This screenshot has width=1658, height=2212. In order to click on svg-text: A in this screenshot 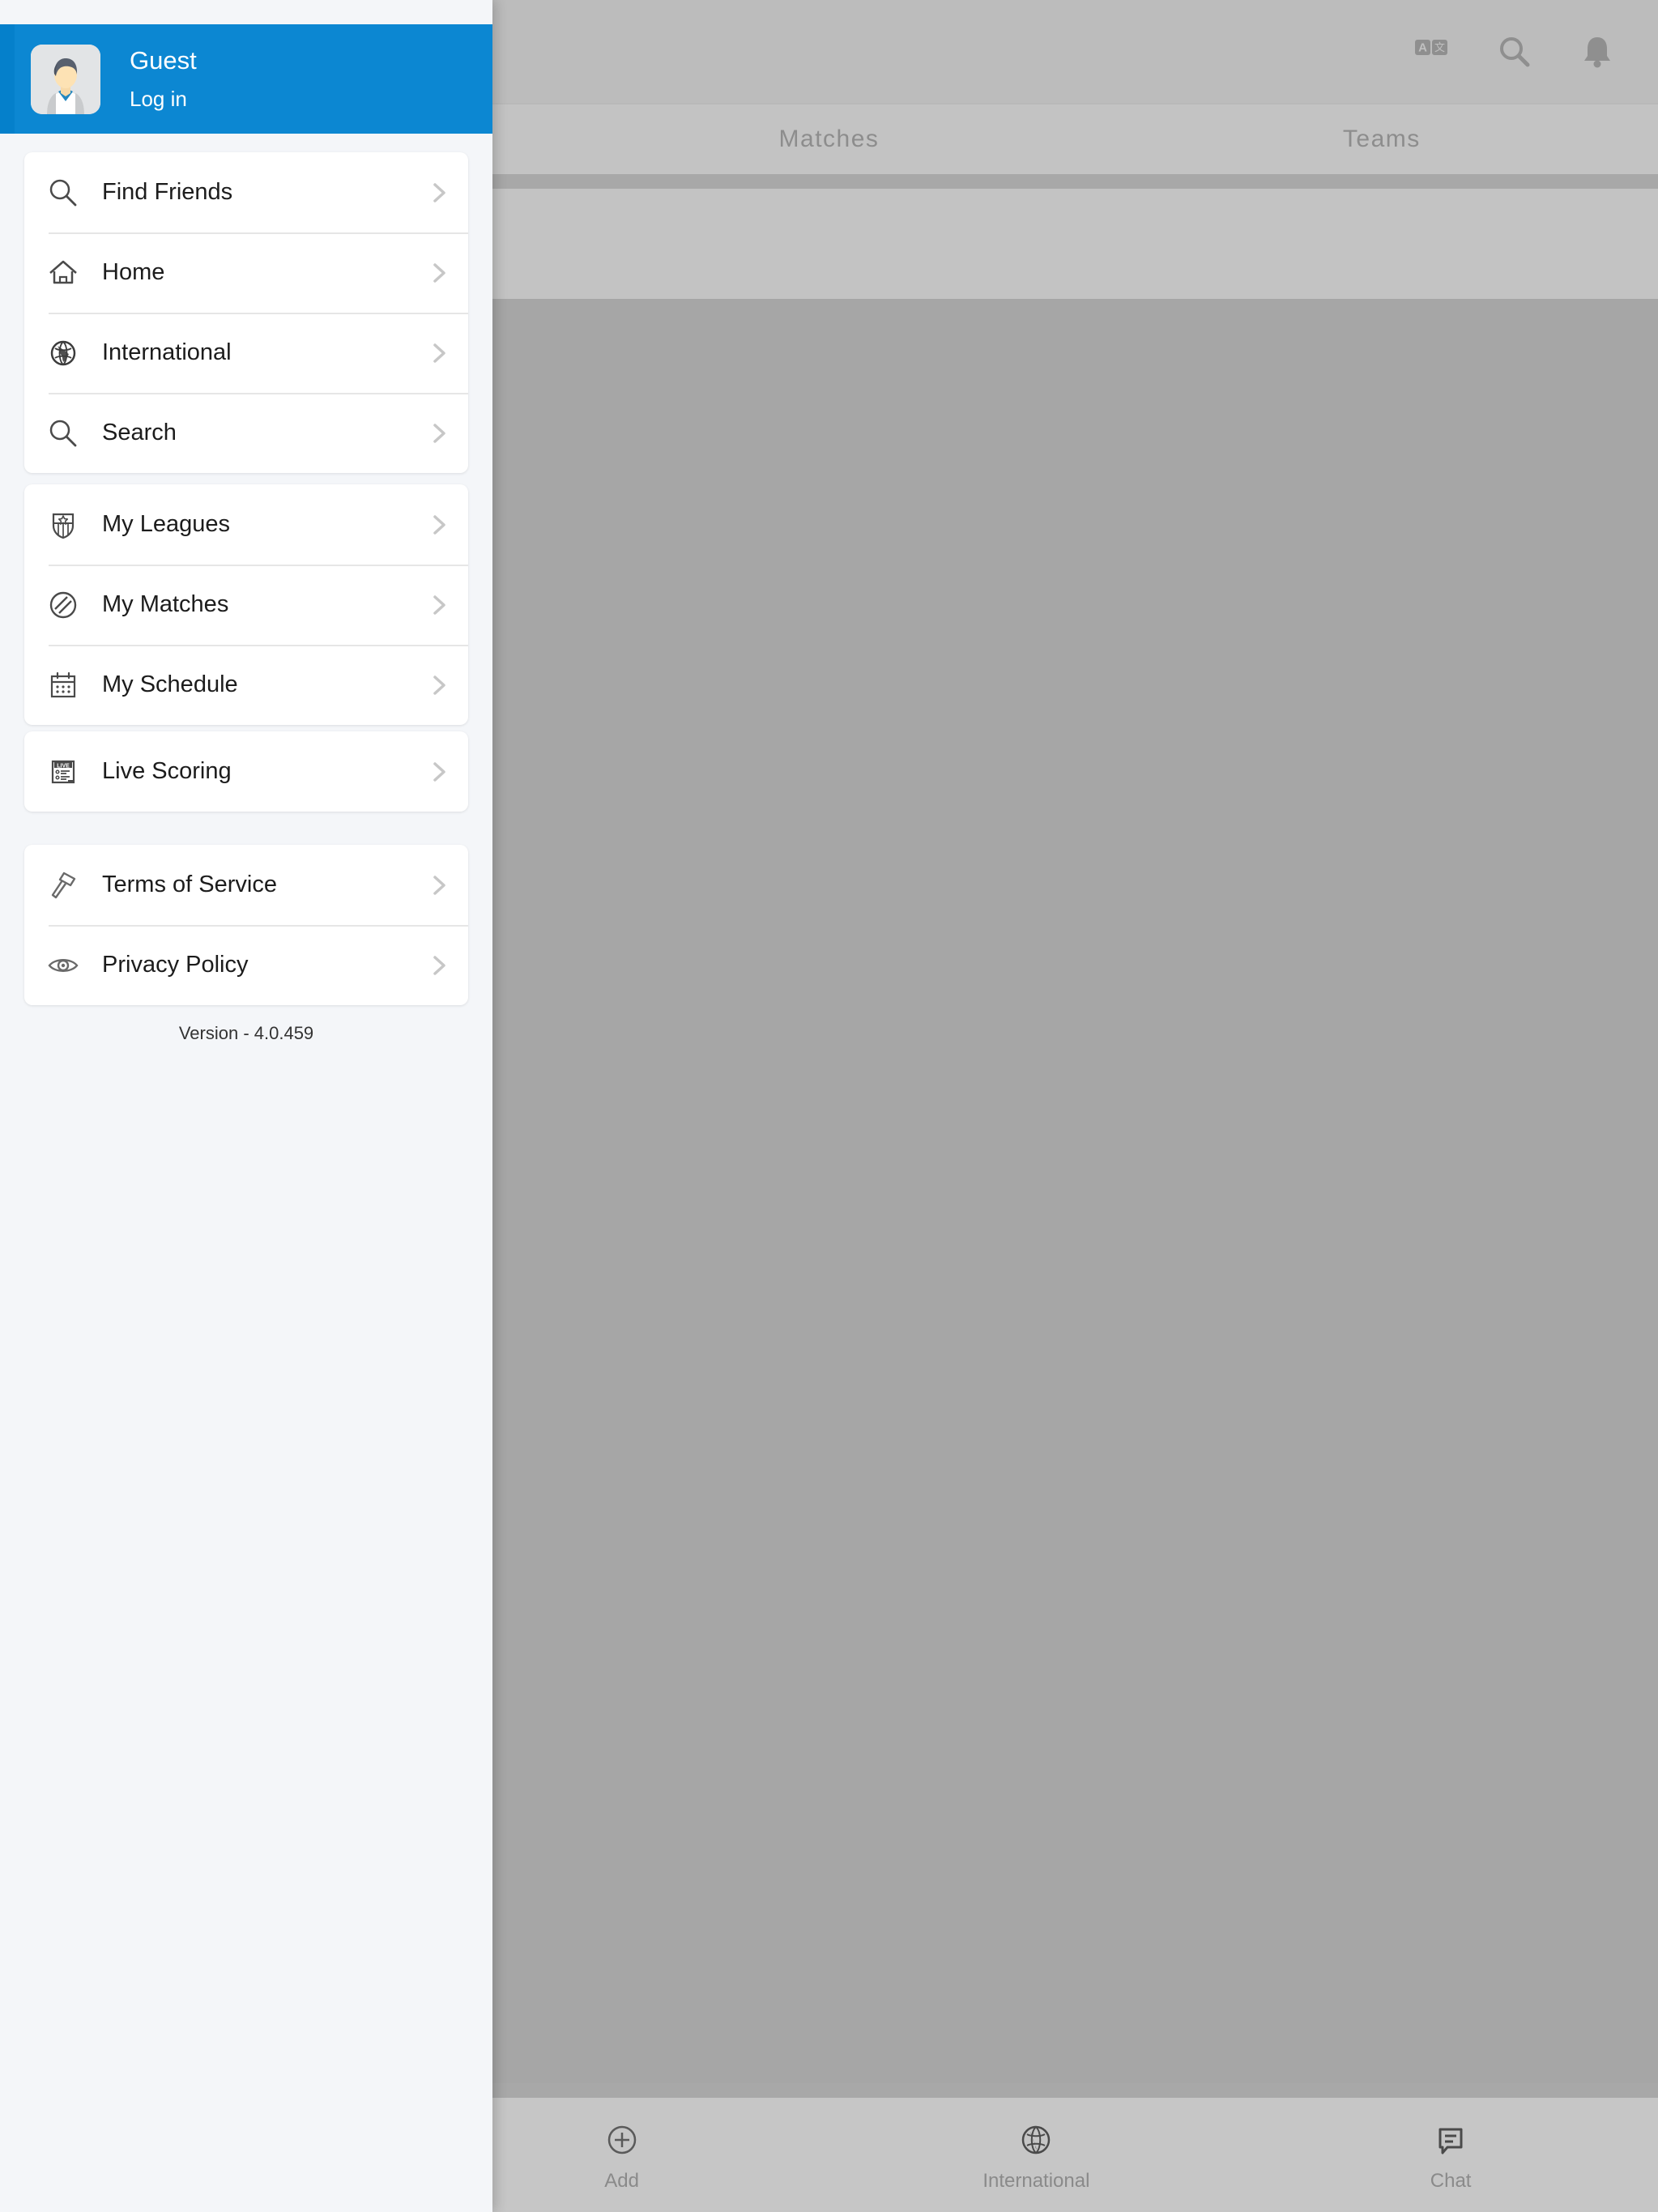, I will do `click(1423, 47)`.